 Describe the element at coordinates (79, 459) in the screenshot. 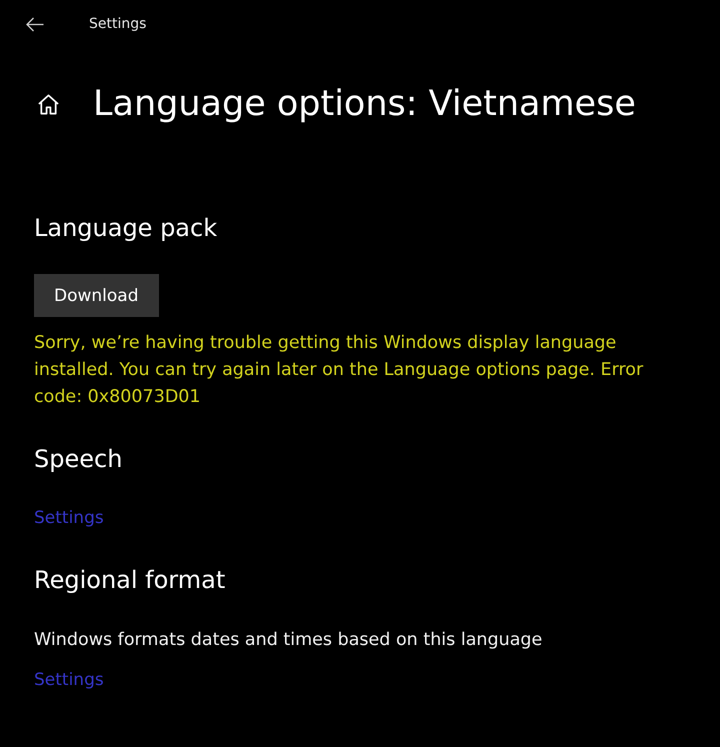

I see `section-heading: Speech` at that location.